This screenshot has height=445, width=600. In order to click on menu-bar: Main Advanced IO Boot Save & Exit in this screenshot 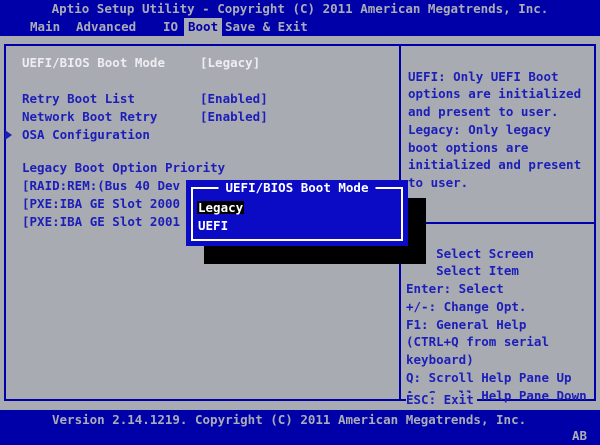, I will do `click(300, 27)`.